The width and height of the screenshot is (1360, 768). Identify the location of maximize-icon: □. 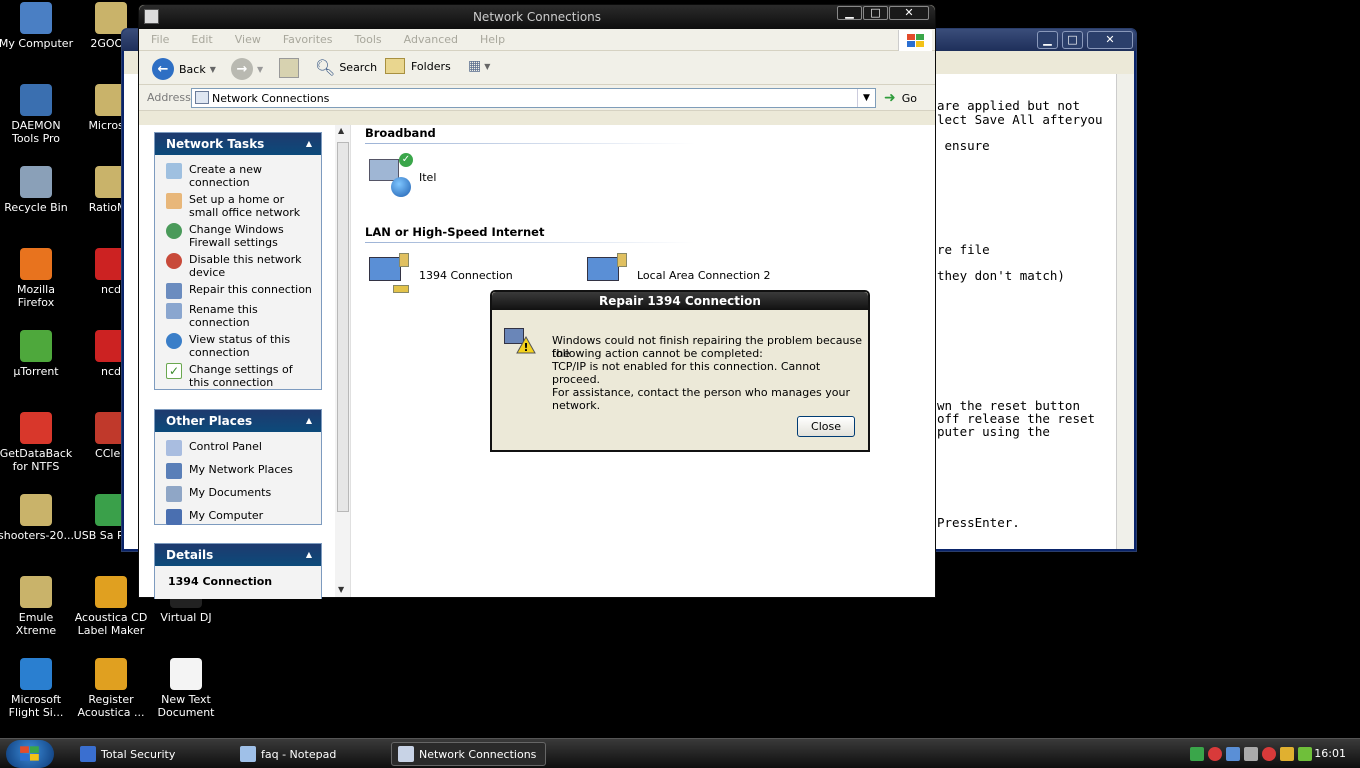
(1072, 40).